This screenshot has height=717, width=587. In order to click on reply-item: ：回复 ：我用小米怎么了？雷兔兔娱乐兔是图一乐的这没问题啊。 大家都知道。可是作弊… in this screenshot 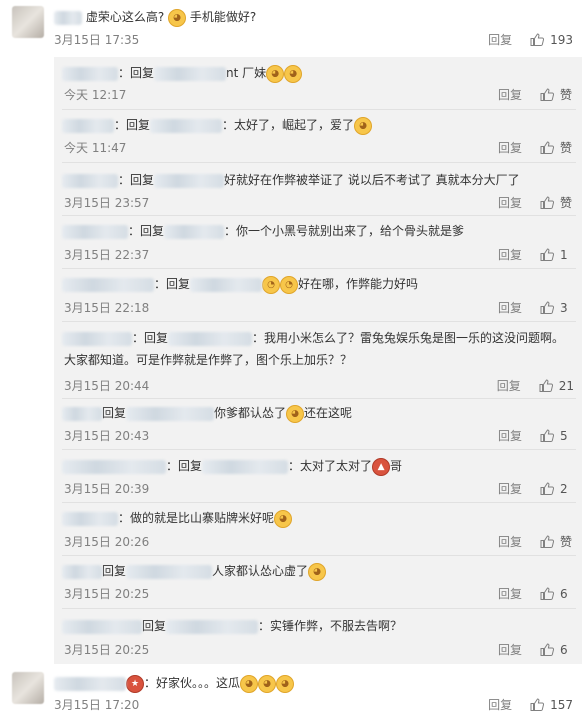, I will do `click(318, 360)`.